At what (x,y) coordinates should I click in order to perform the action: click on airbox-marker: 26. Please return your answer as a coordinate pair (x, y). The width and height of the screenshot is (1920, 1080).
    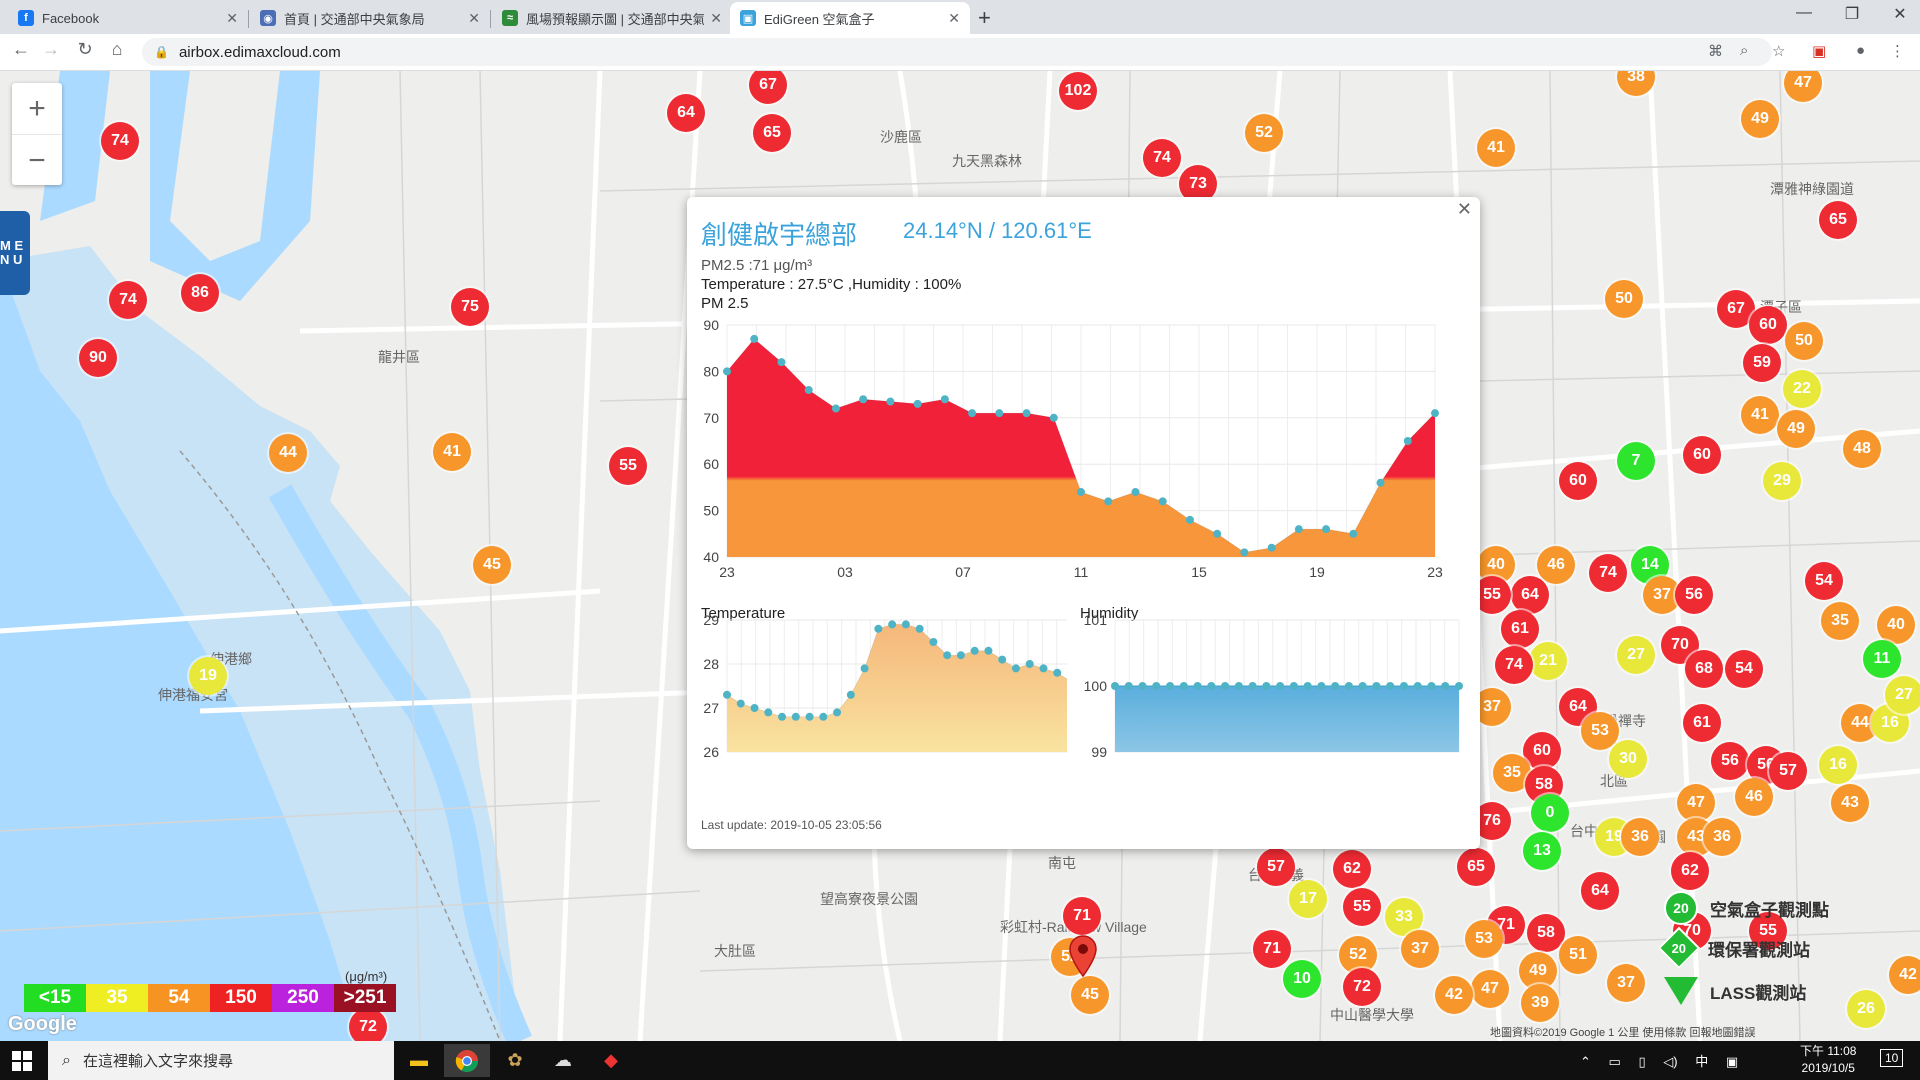
    Looking at the image, I should click on (1866, 1009).